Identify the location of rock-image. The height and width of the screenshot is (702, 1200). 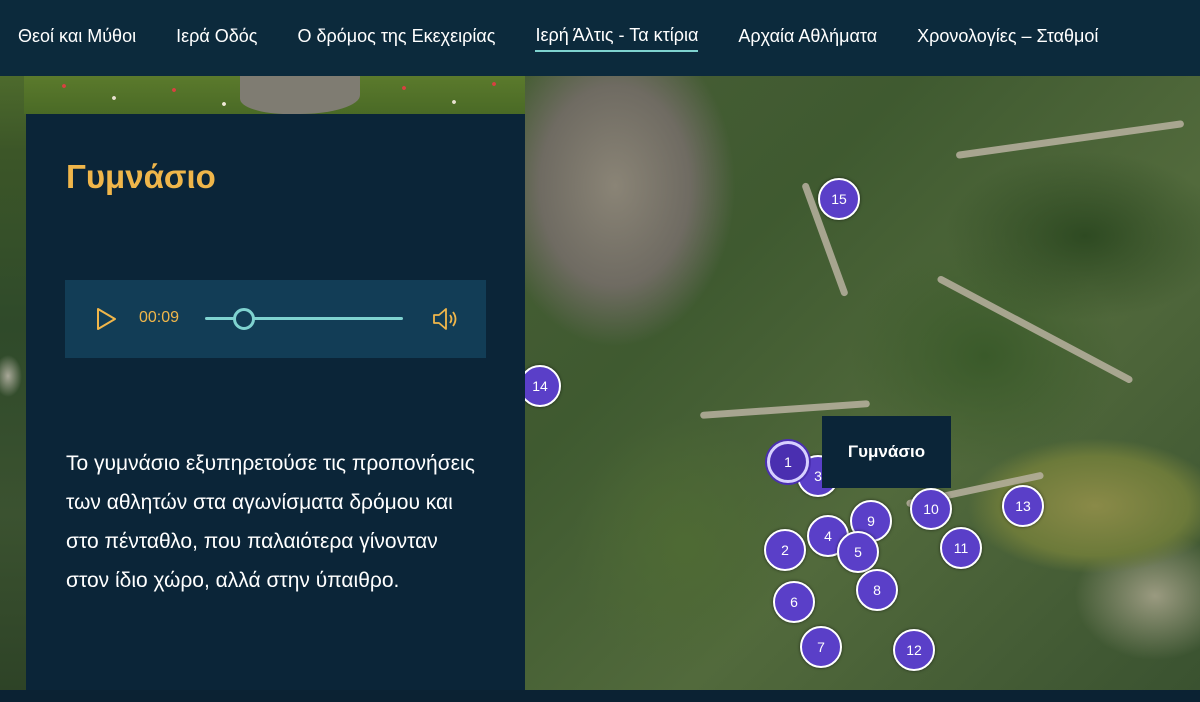
(300, 95).